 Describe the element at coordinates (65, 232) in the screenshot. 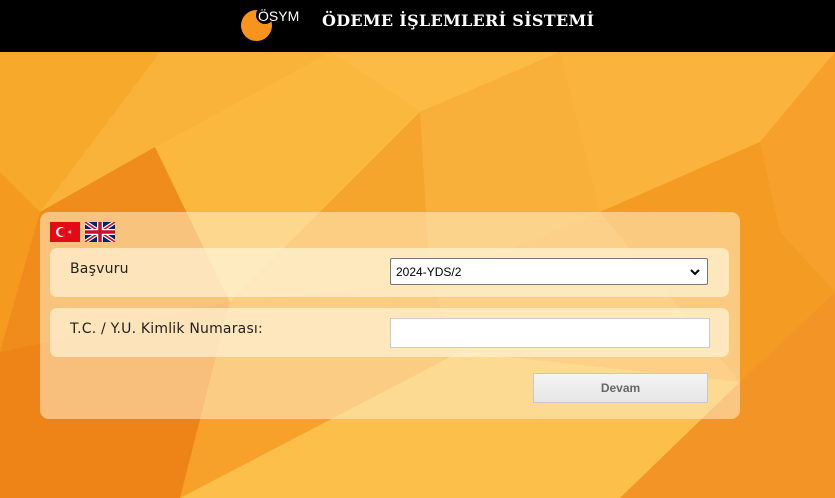

I see `turkish-flag-icon` at that location.